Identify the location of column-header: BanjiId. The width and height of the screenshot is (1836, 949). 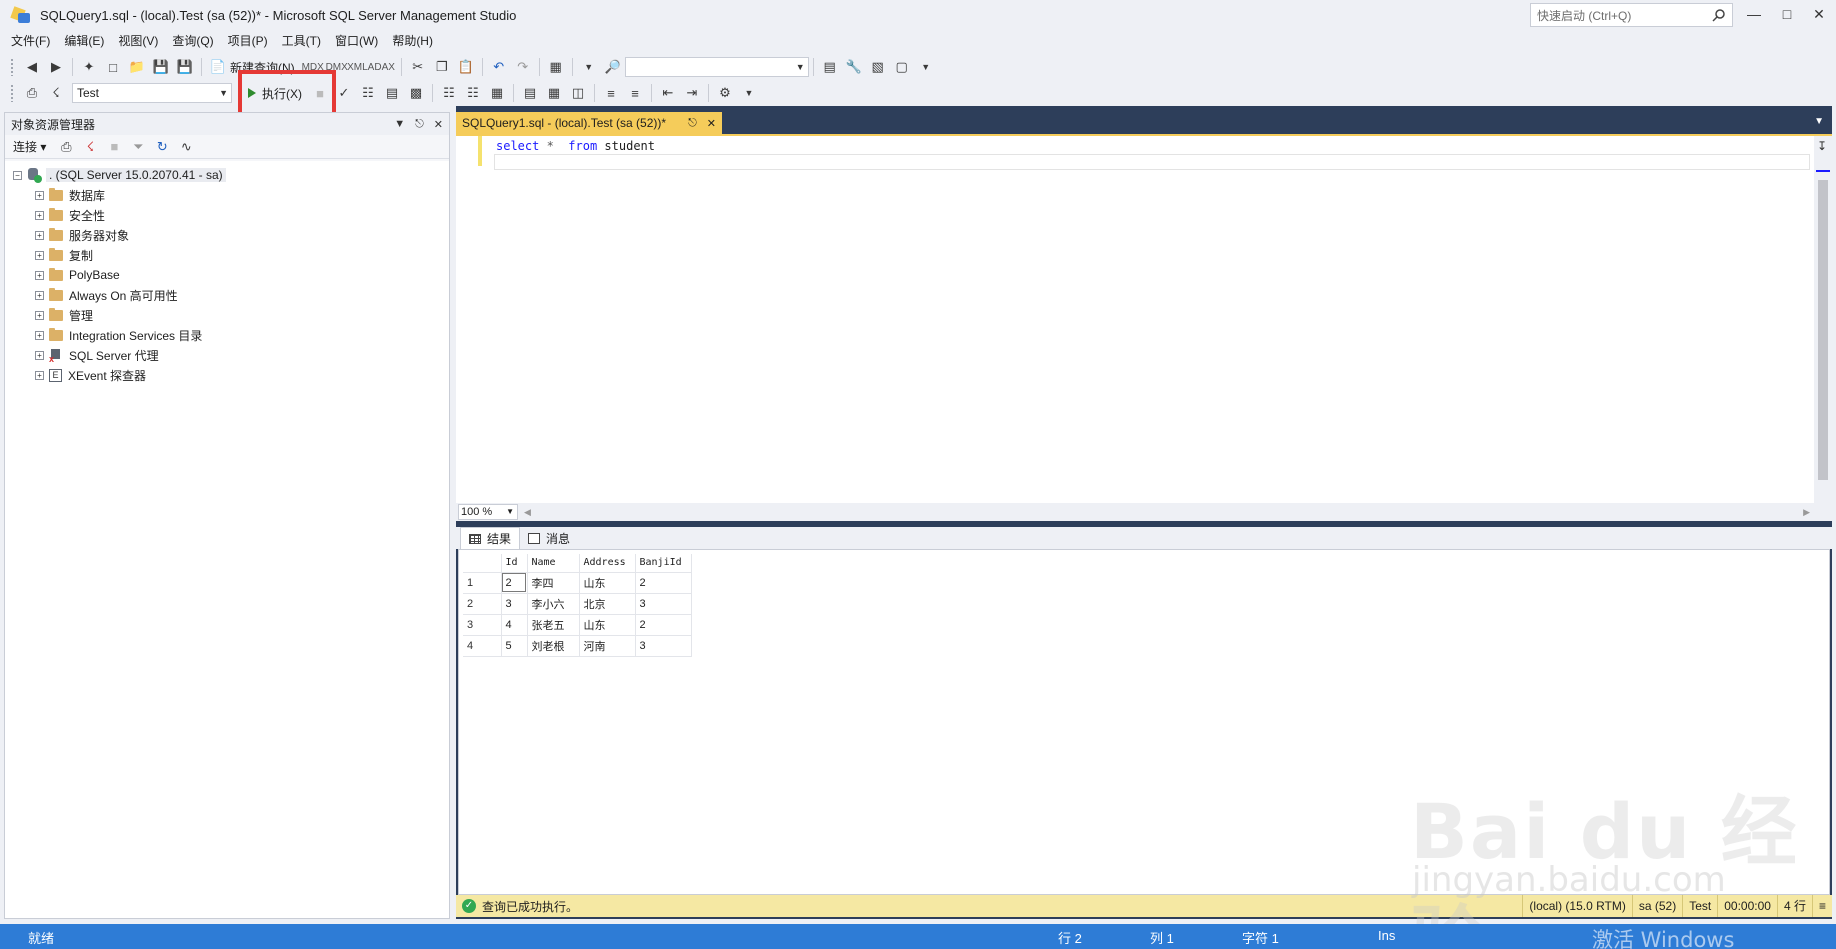
(663, 563).